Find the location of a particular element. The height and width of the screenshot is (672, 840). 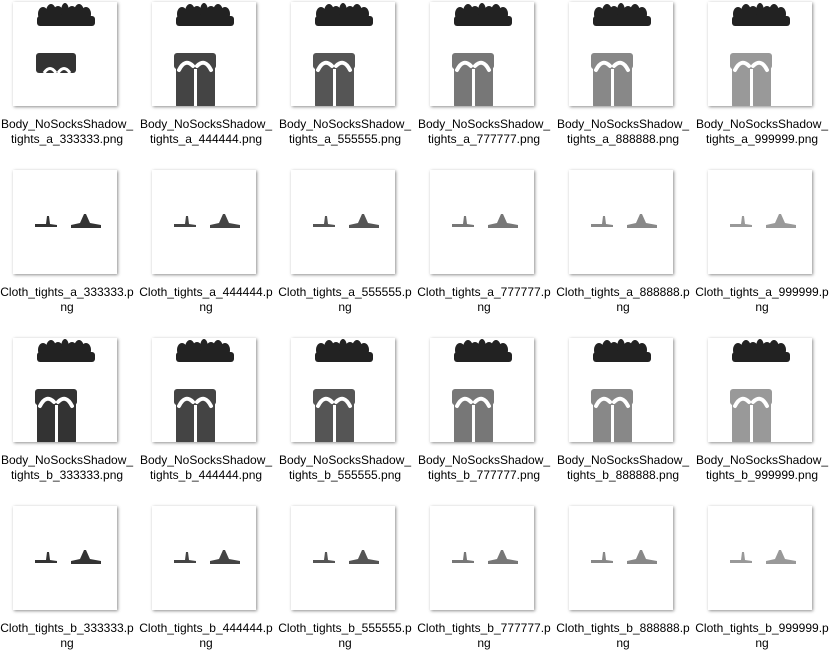

file-item-cloth: Cloth_tights_b_777777.png is located at coordinates (484, 586).